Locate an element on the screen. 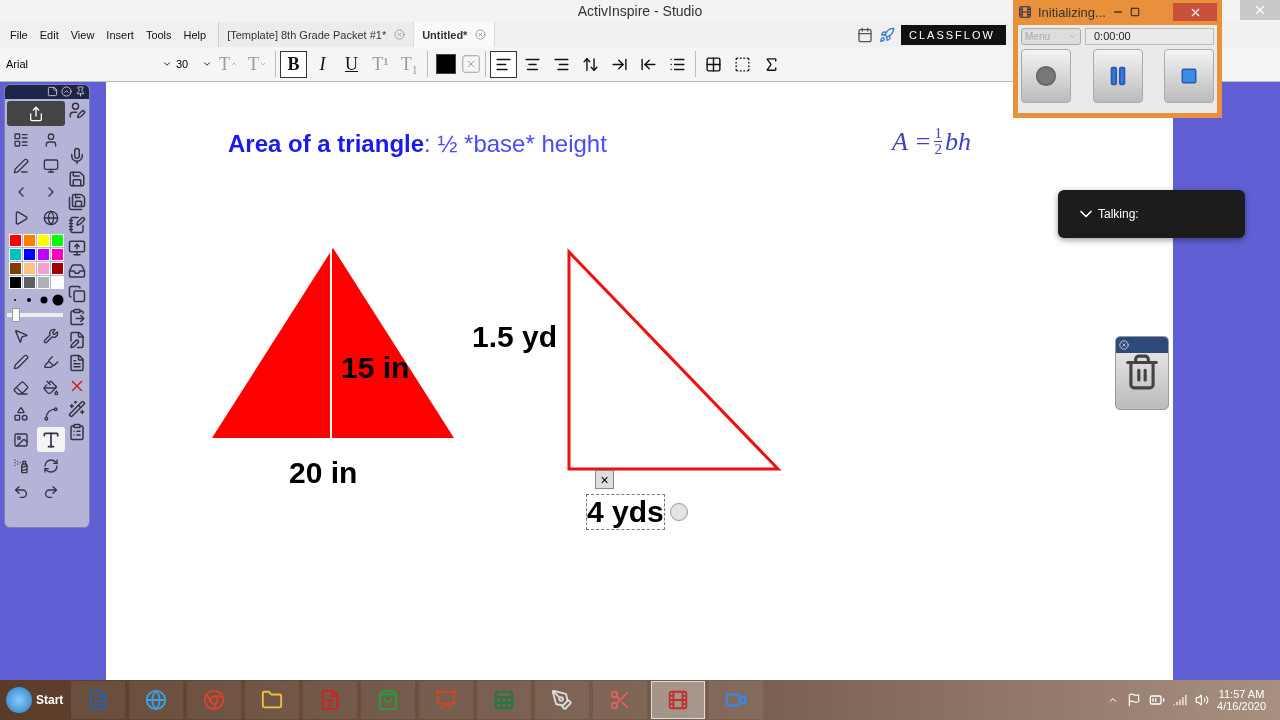  close-button is located at coordinates (1195, 12).